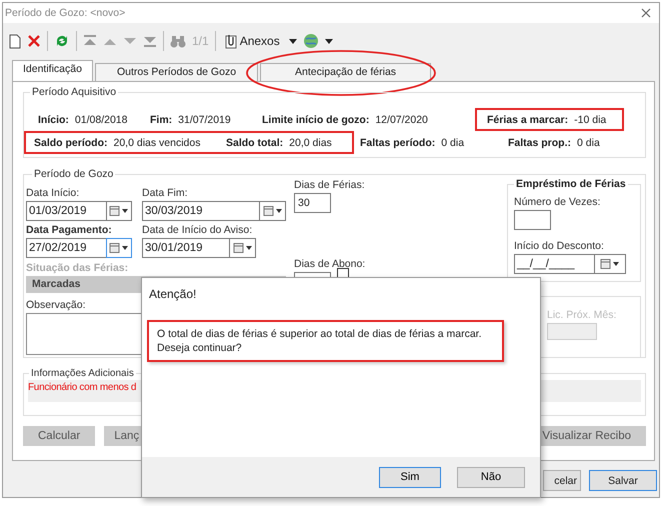 The image size is (668, 506). I want to click on field-value: 12/07/2020, so click(401, 120).